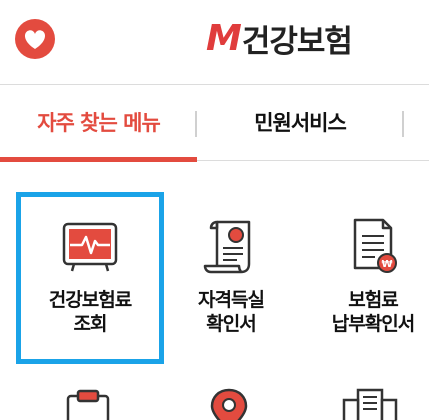 The height and width of the screenshot is (420, 429). Describe the element at coordinates (300, 122) in the screenshot. I see `tab-civil-service: 민원서비스` at that location.